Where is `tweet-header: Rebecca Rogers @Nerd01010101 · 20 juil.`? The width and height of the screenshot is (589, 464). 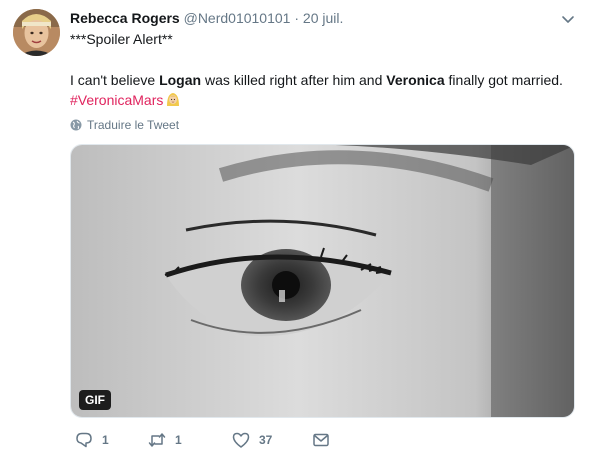
tweet-header: Rebecca Rogers @Nerd01010101 · 20 juil. is located at coordinates (206, 18).